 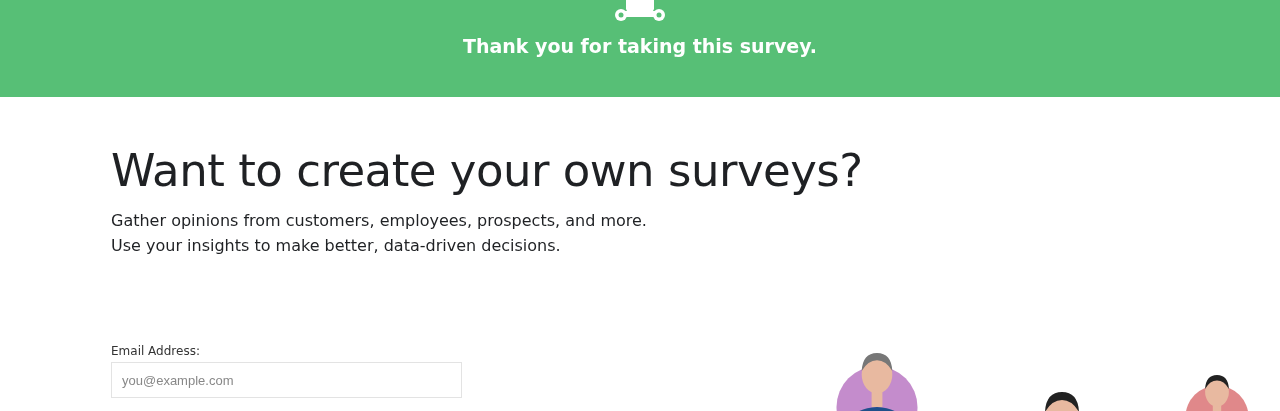 I want to click on header-title: Thank you for taking this survey., so click(x=640, y=46).